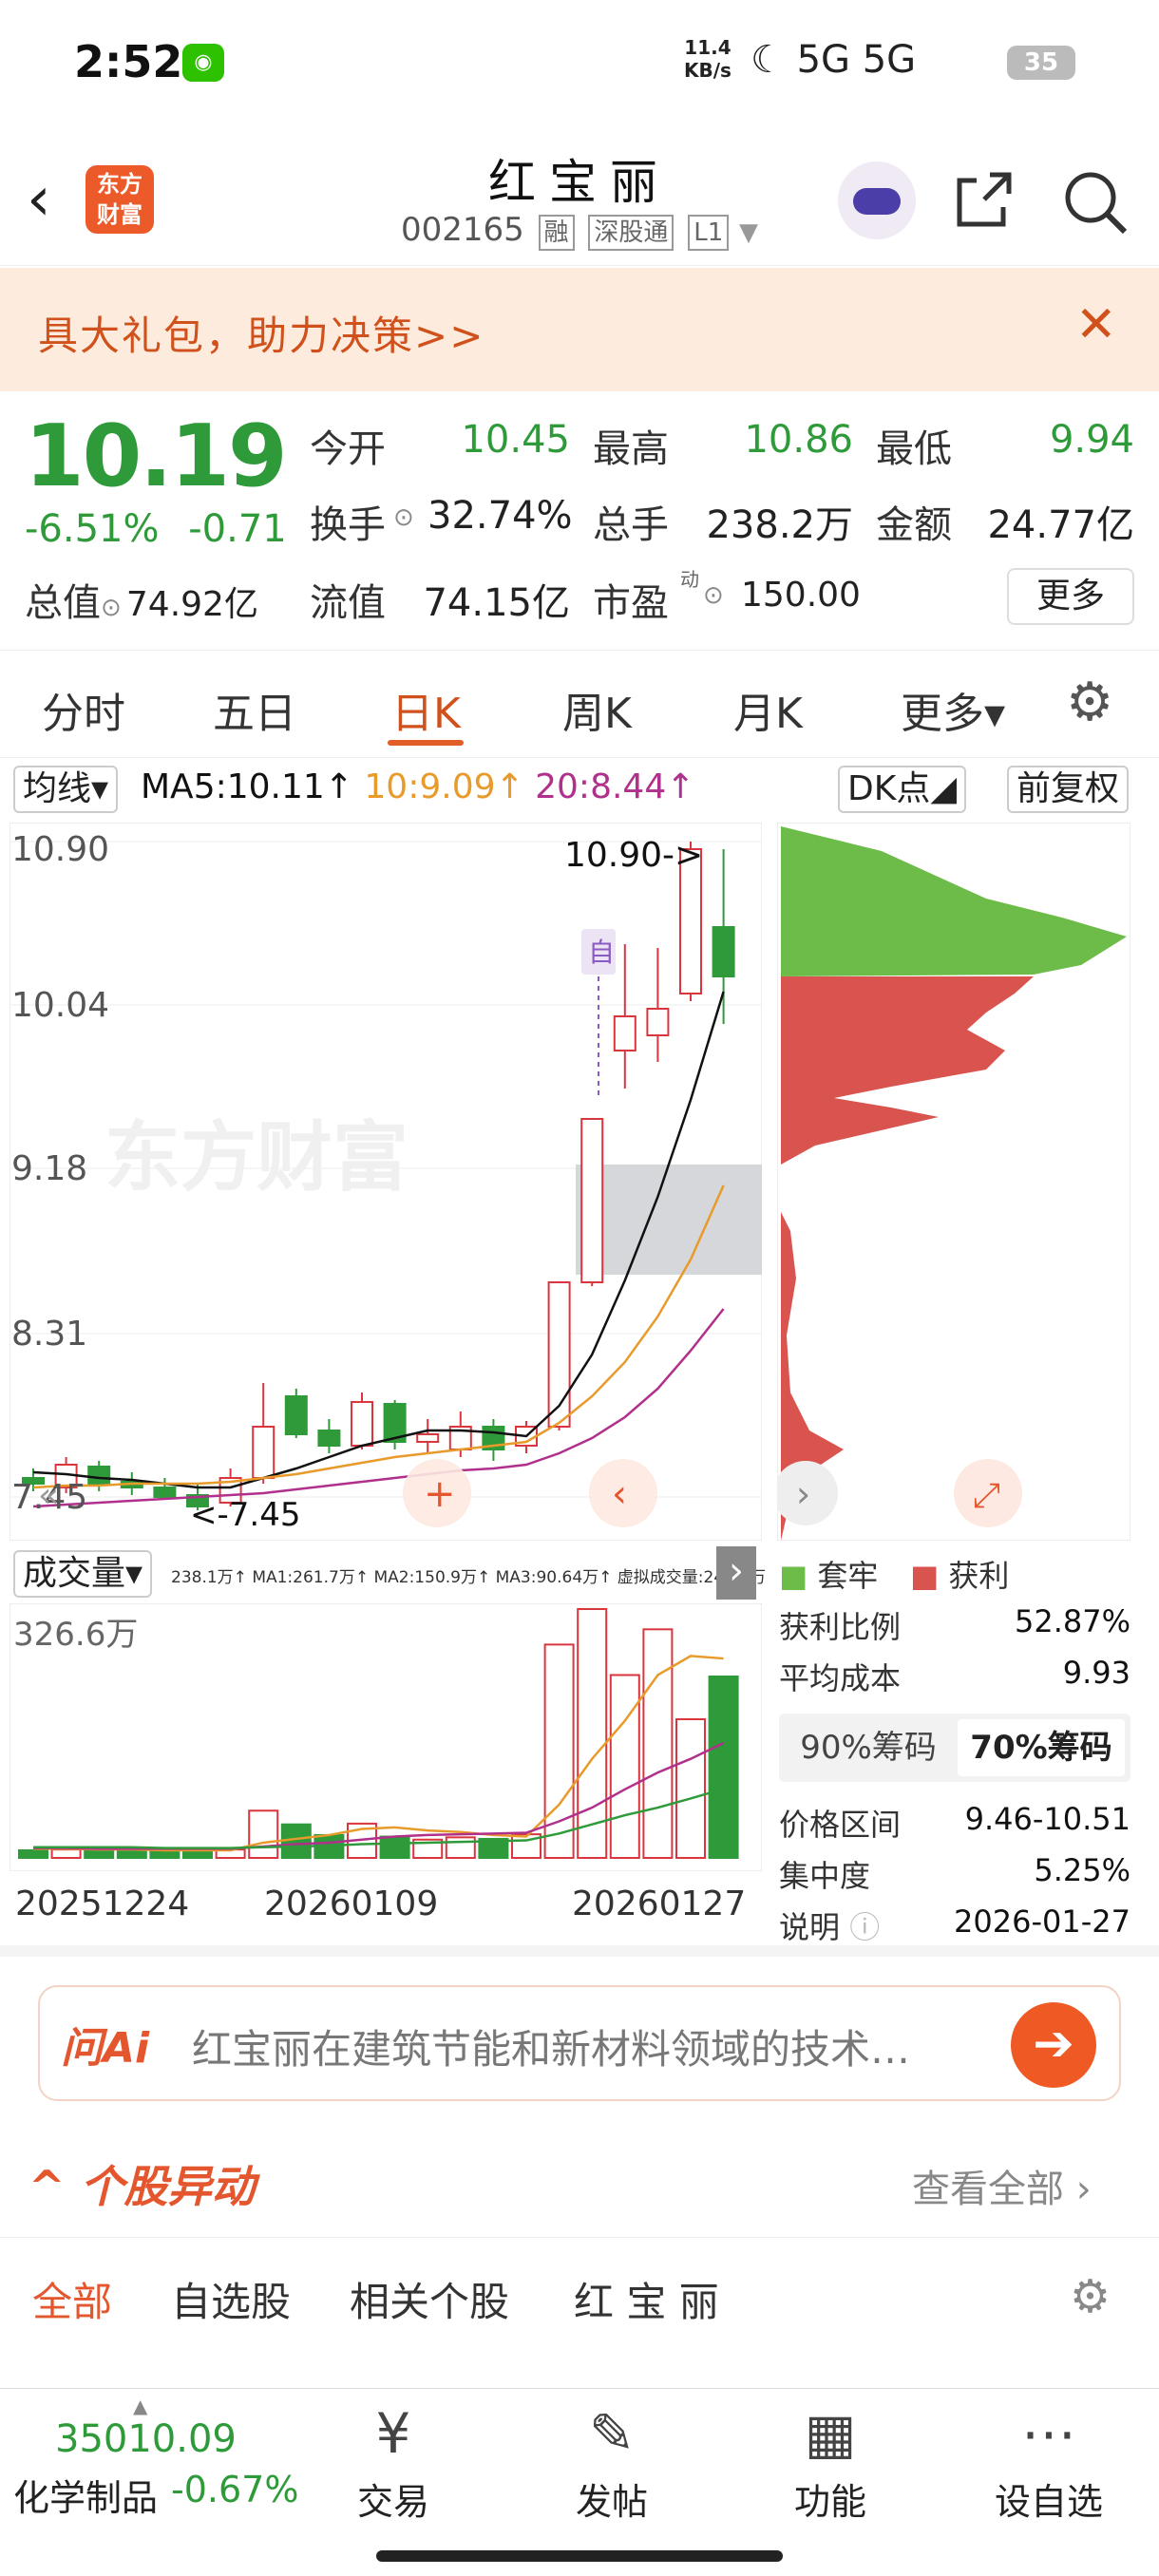 The image size is (1159, 2576). I want to click on plus-icon: +, so click(440, 1494).